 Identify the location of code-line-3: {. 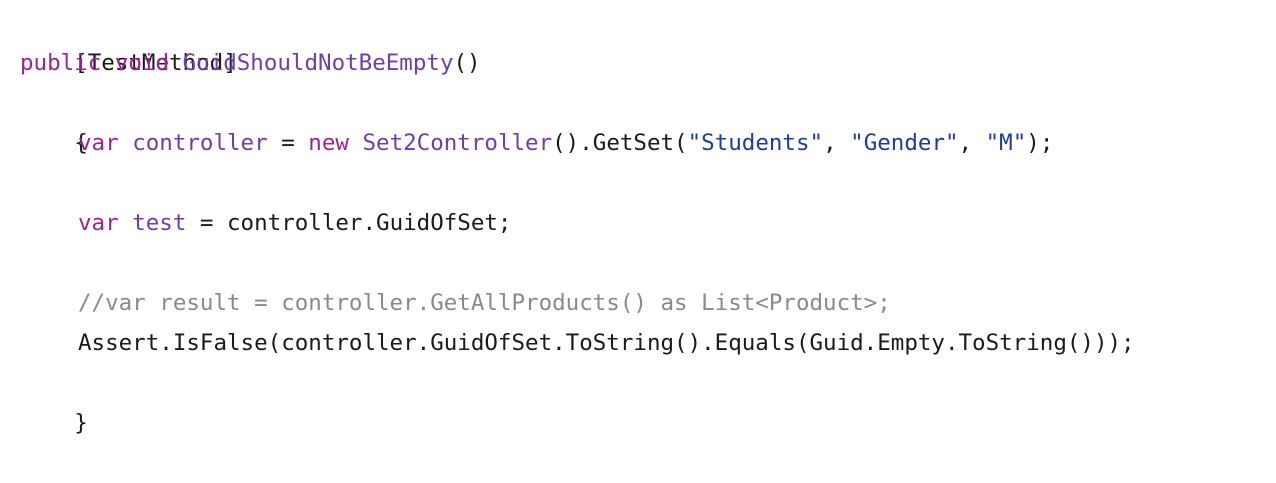
(648, 119).